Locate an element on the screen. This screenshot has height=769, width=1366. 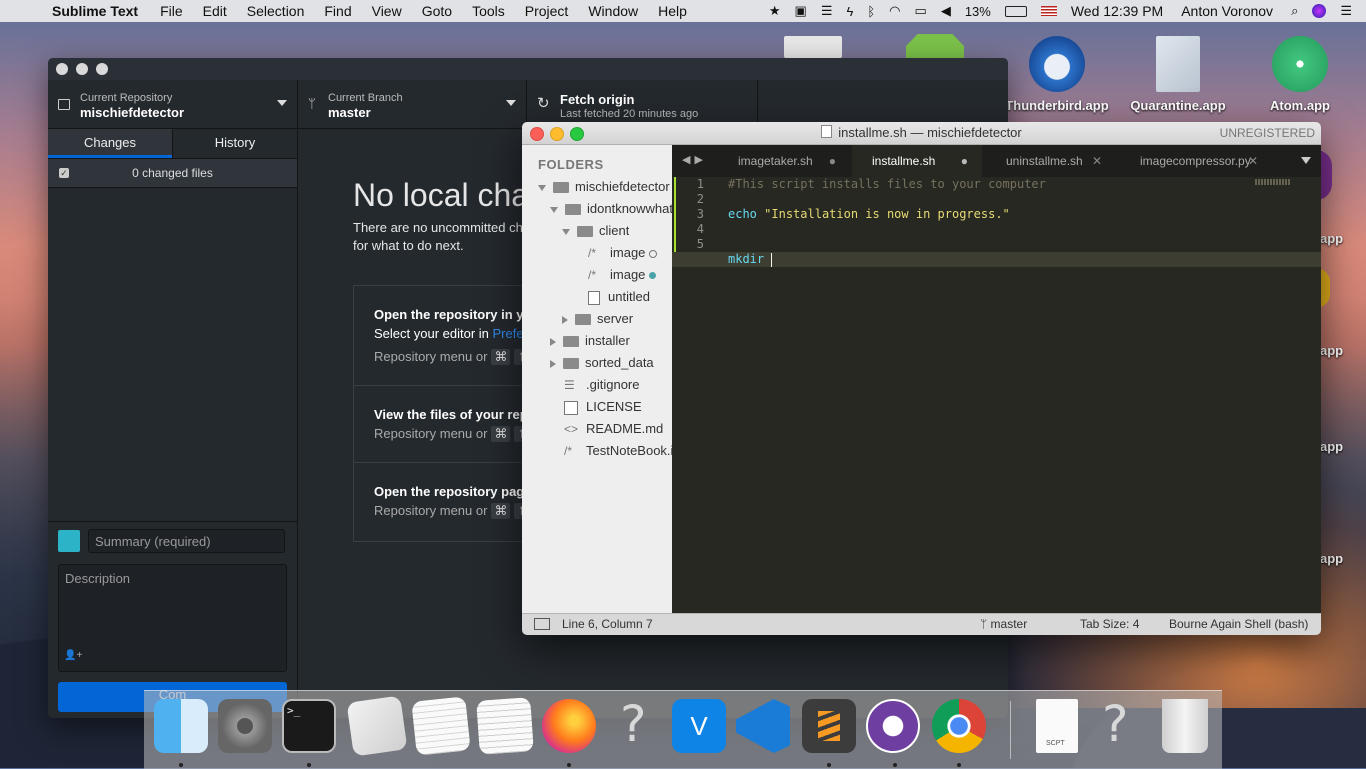
menu-window: Window is located at coordinates (613, 11).